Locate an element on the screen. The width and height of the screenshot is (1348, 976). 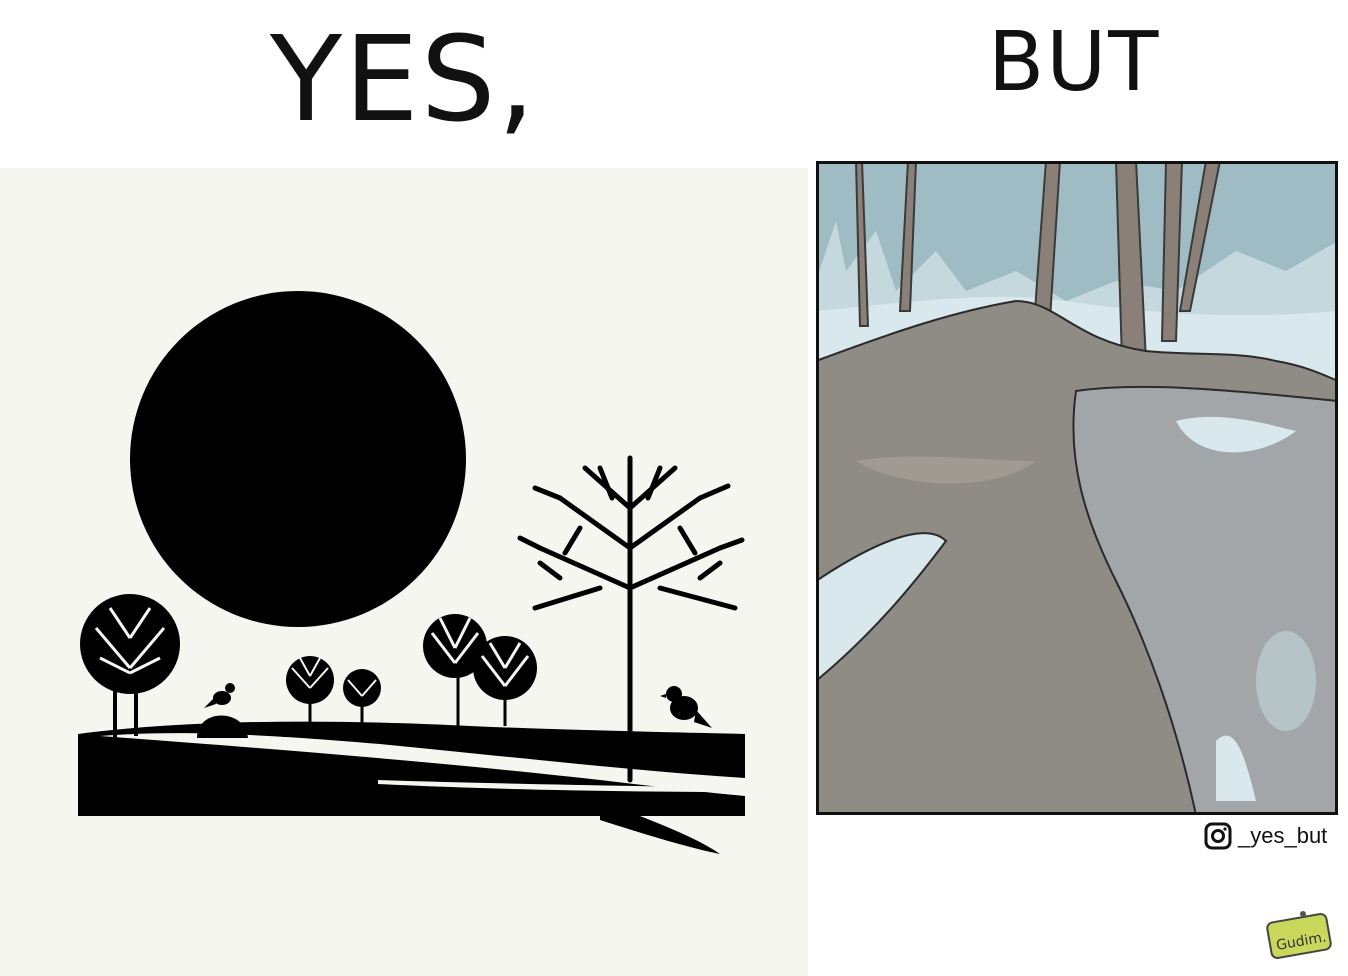
watermark: _yes_but is located at coordinates (1265, 836).